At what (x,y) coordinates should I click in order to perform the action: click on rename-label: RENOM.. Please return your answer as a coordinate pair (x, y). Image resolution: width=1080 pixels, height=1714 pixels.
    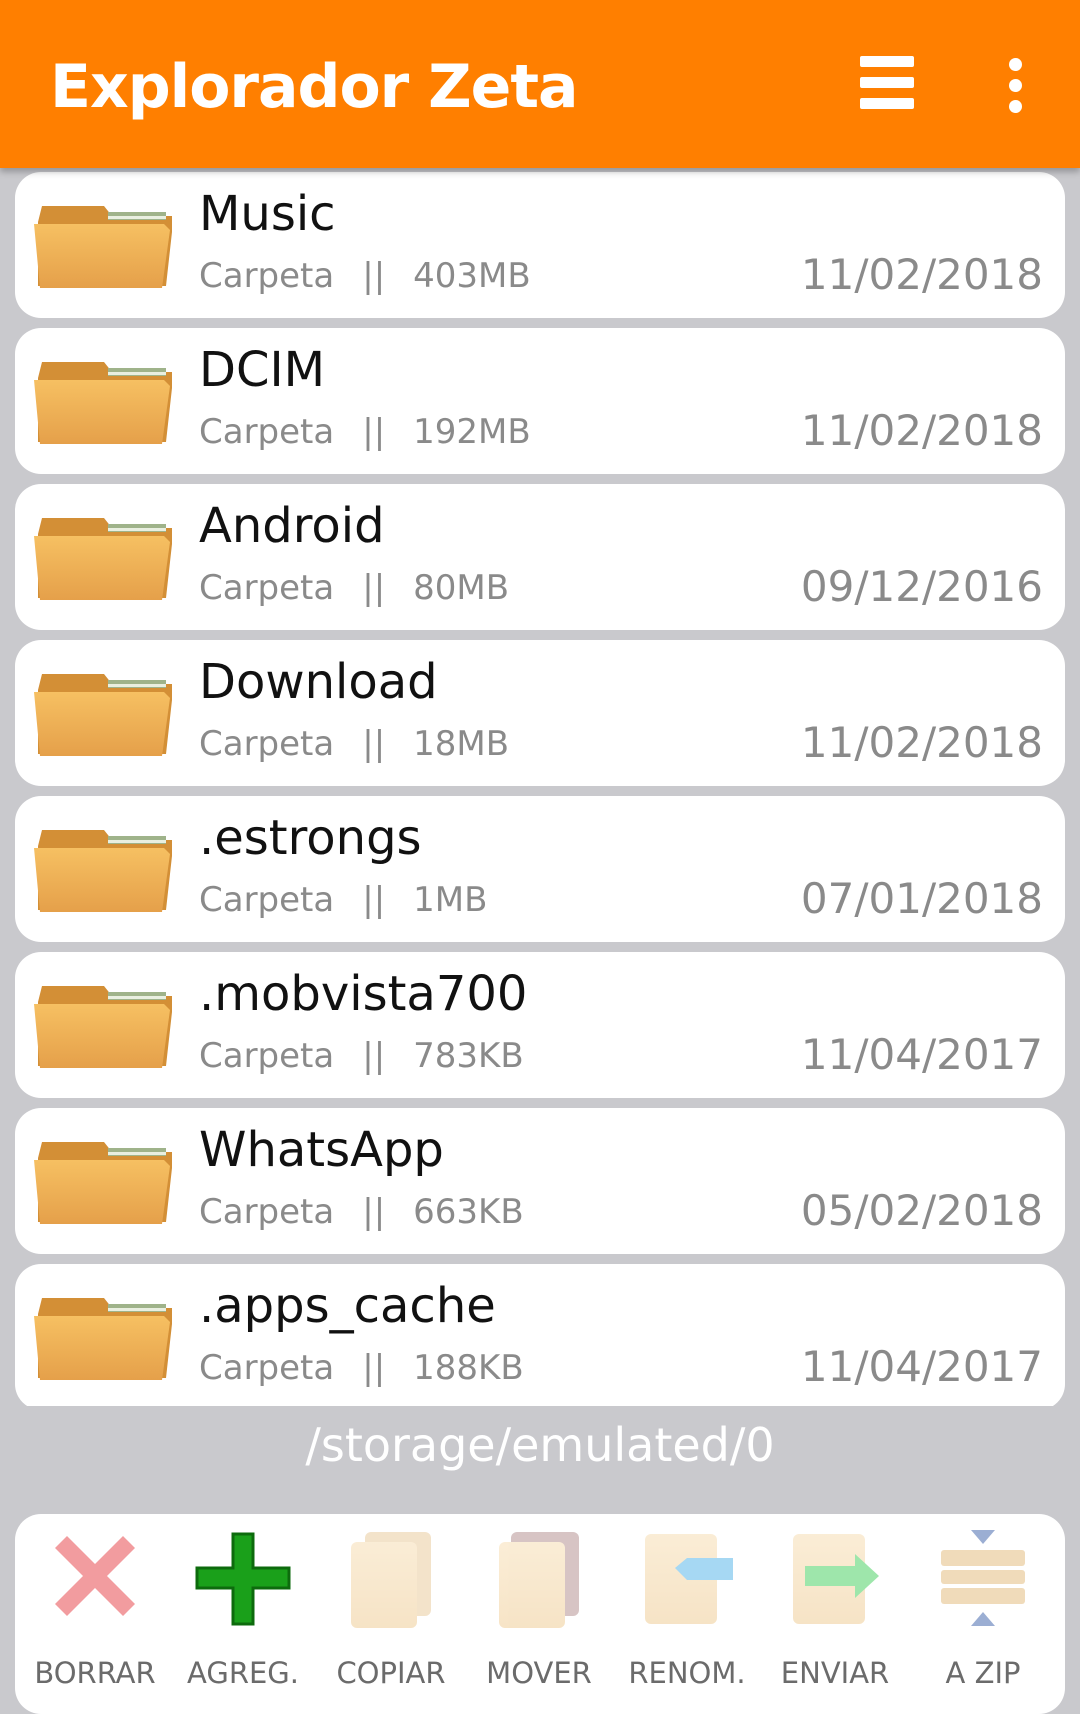
    Looking at the image, I should click on (687, 1673).